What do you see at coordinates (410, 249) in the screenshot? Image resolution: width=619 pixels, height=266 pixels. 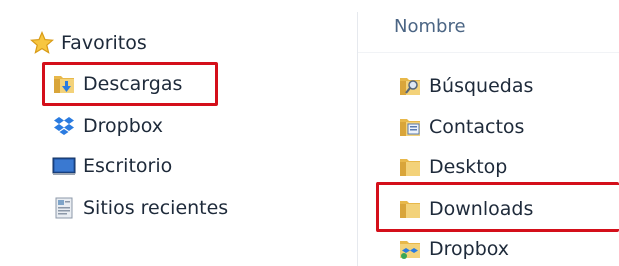 I see `dropbox-folder-icon` at bounding box center [410, 249].